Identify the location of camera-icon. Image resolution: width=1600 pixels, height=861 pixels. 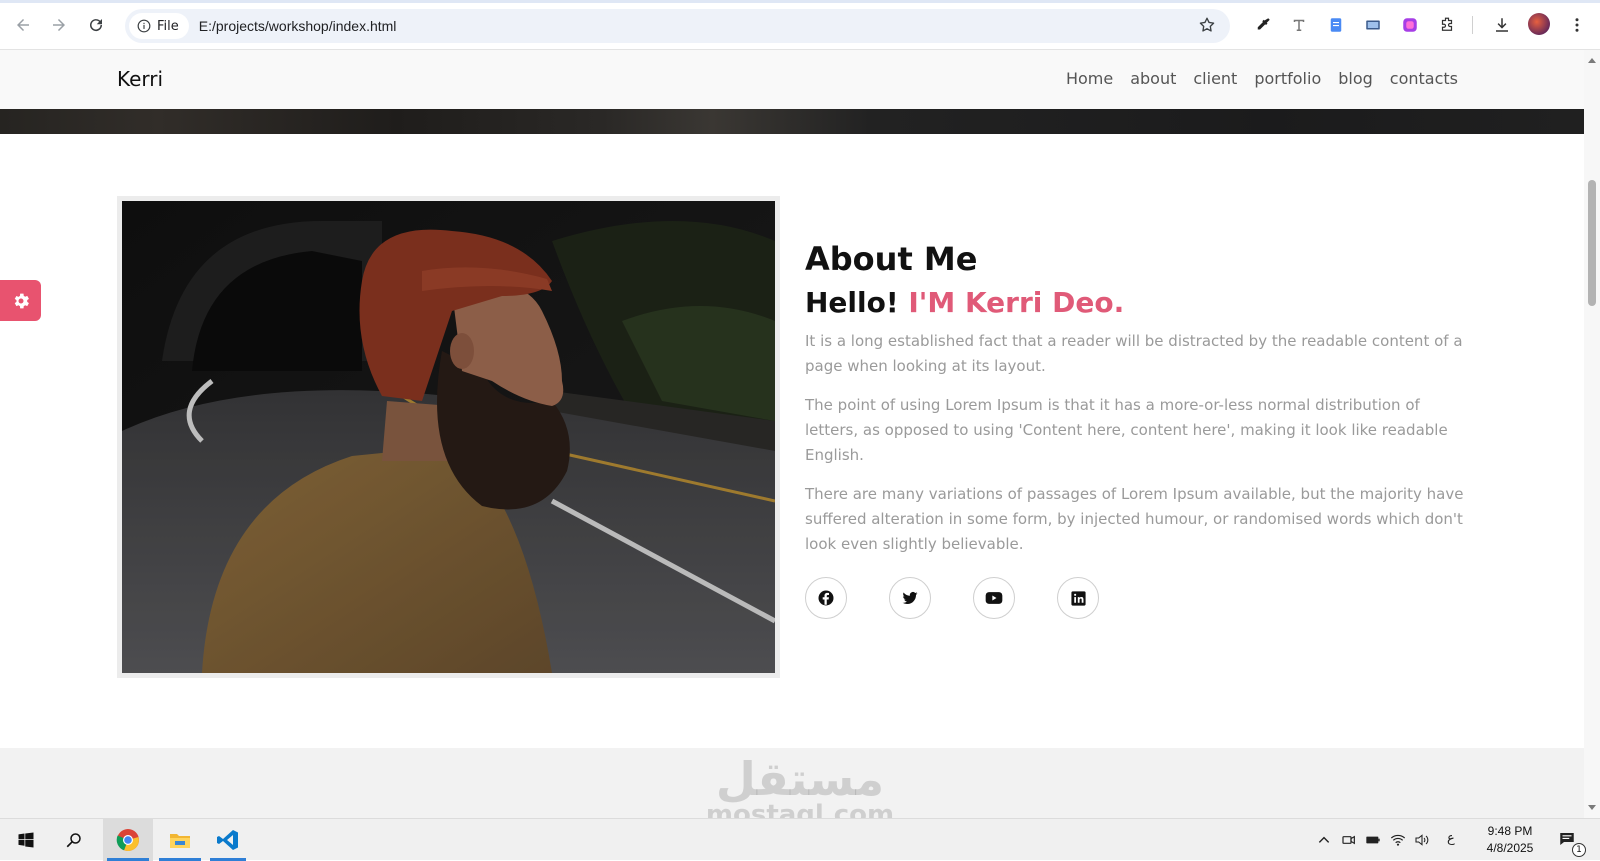
(1348, 840).